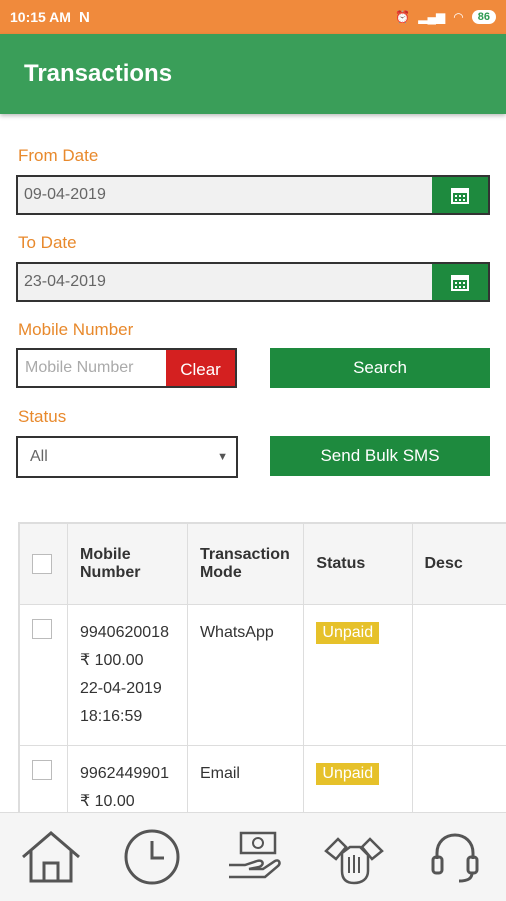  I want to click on amount: ₹ 10.00, so click(107, 801).